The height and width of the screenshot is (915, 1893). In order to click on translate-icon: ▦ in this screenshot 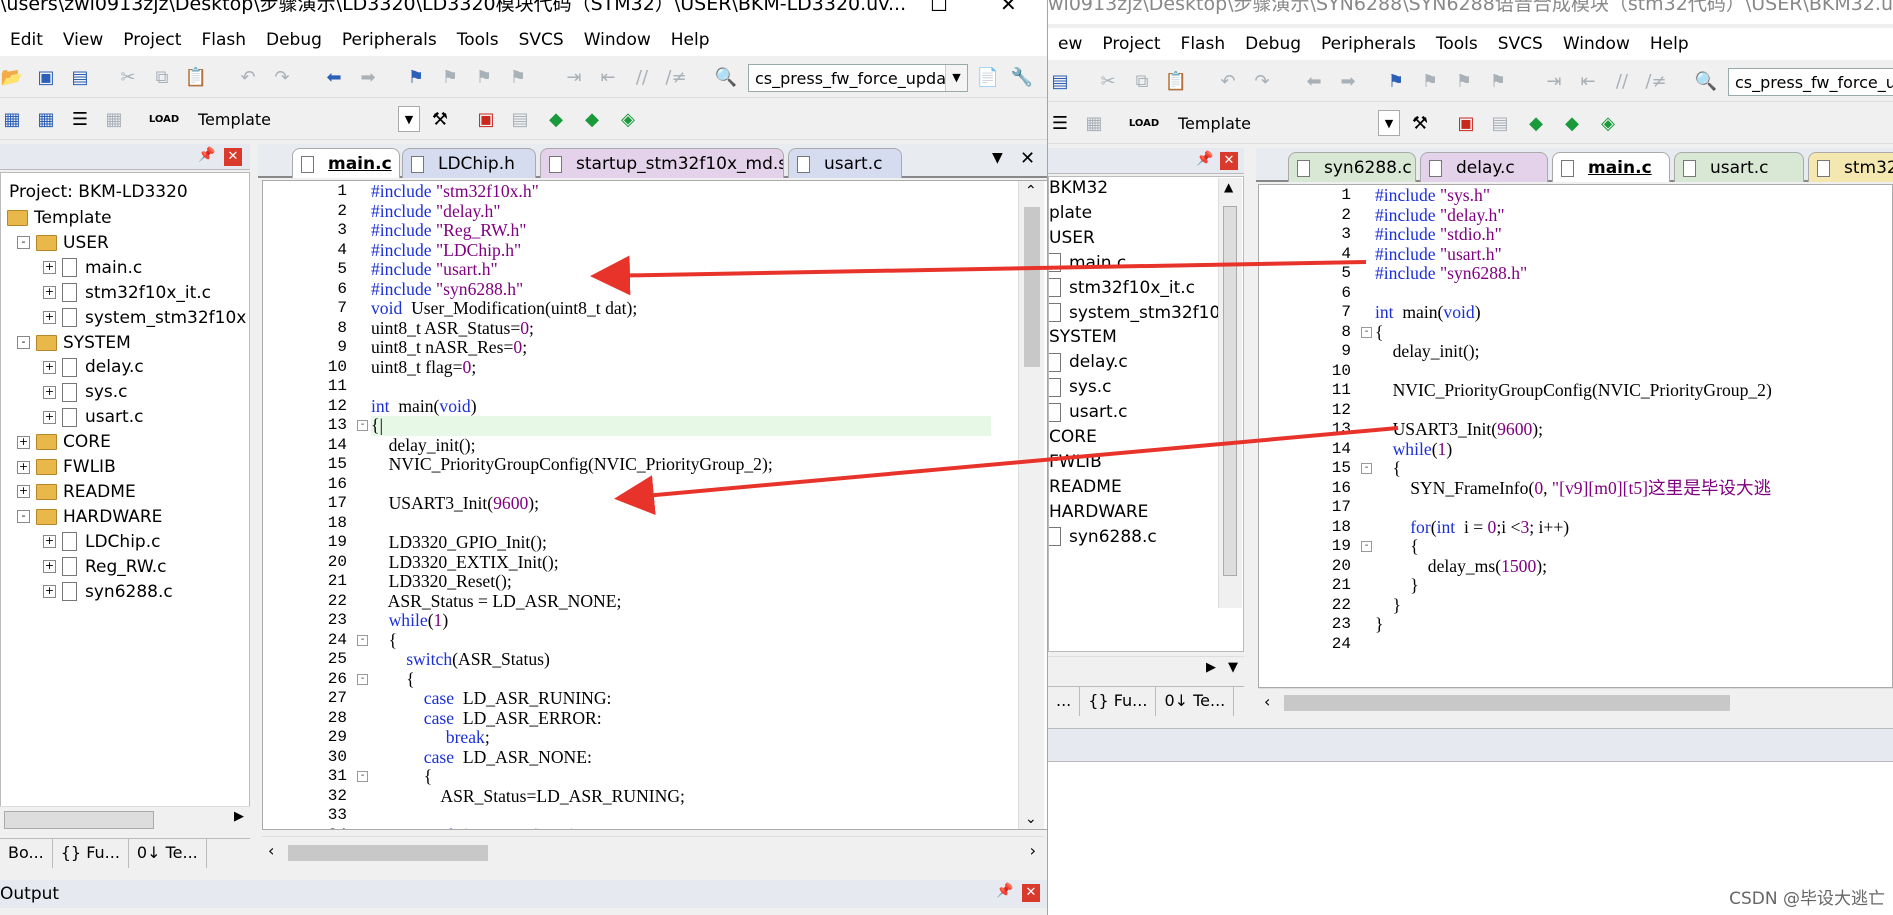, I will do `click(12, 120)`.